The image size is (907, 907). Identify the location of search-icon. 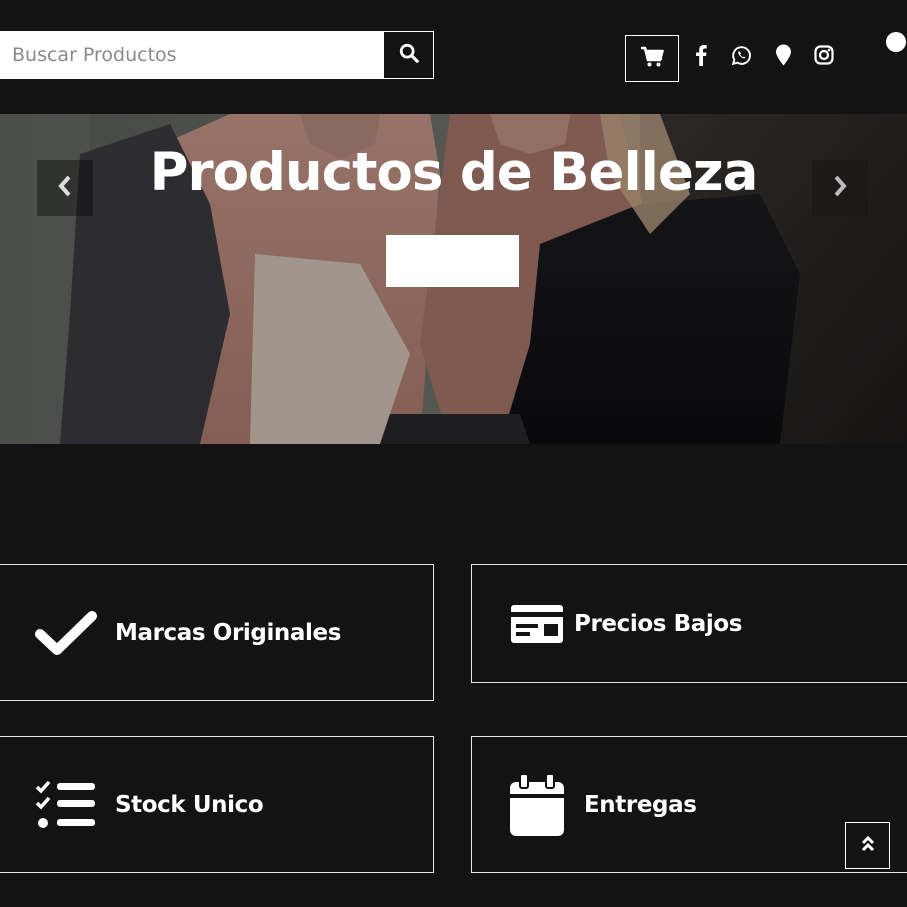
(409, 55).